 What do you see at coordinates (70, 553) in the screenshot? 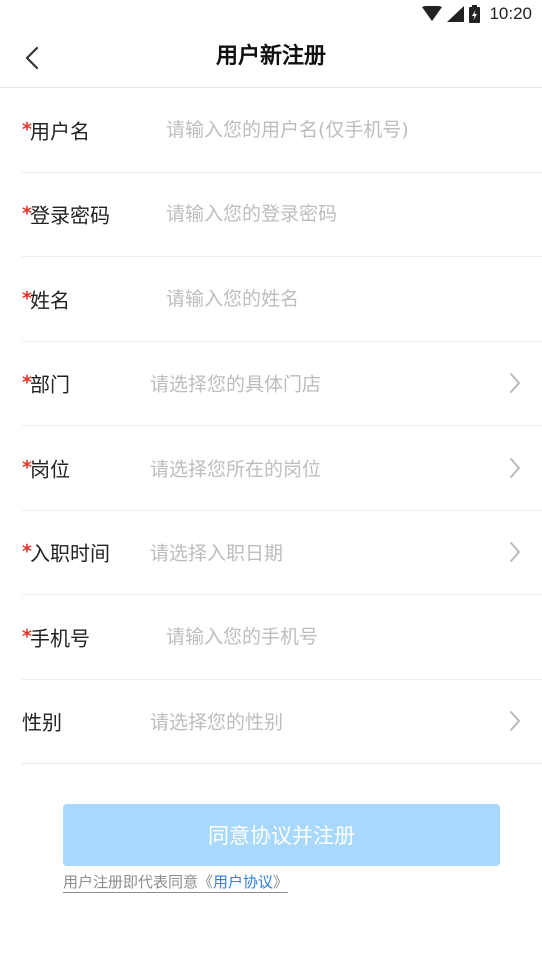
I see `hire-date-label: 入职时间` at bounding box center [70, 553].